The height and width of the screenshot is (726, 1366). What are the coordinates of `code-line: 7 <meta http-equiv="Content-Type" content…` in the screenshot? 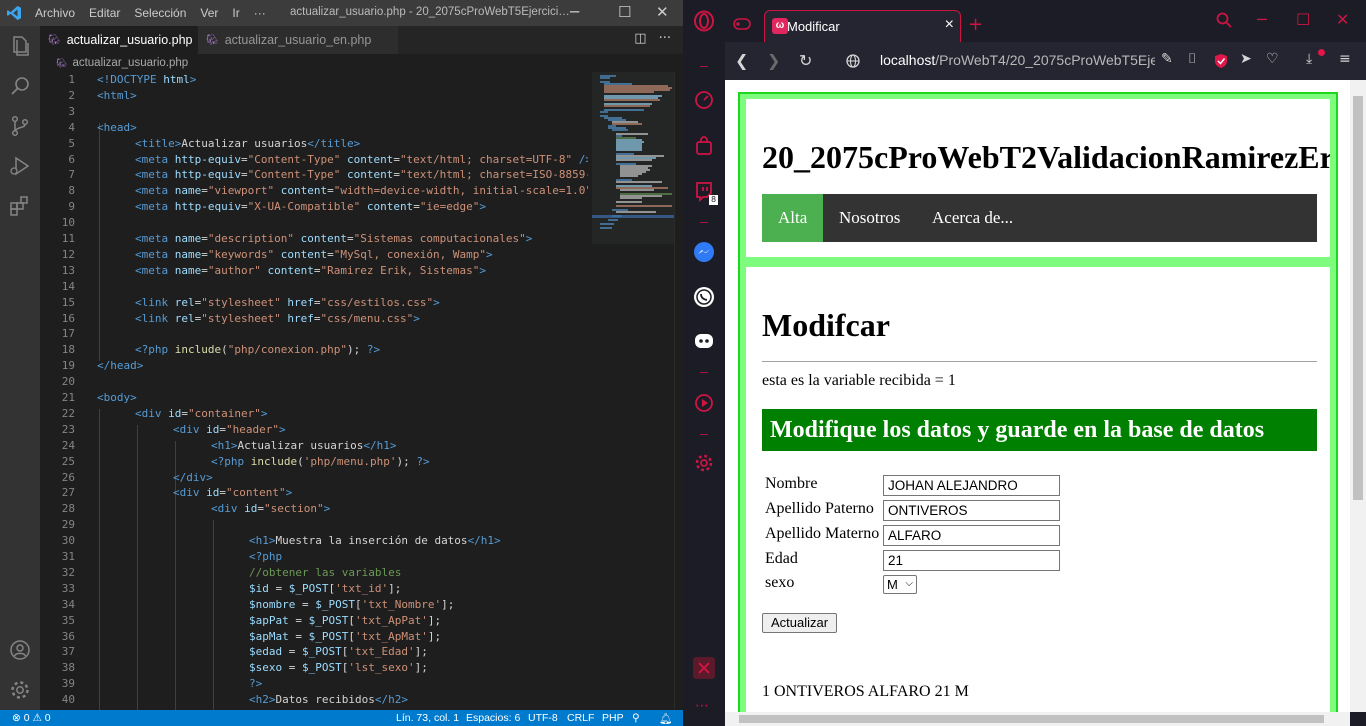 It's located at (314, 175).